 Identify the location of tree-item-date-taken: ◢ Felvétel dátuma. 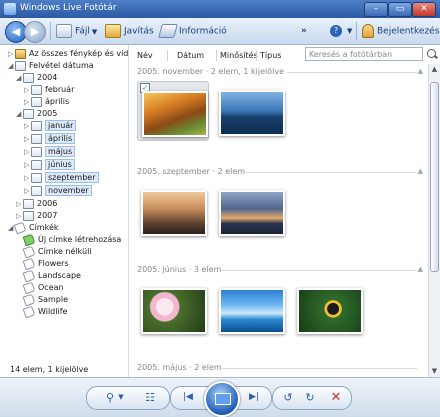
(51, 66).